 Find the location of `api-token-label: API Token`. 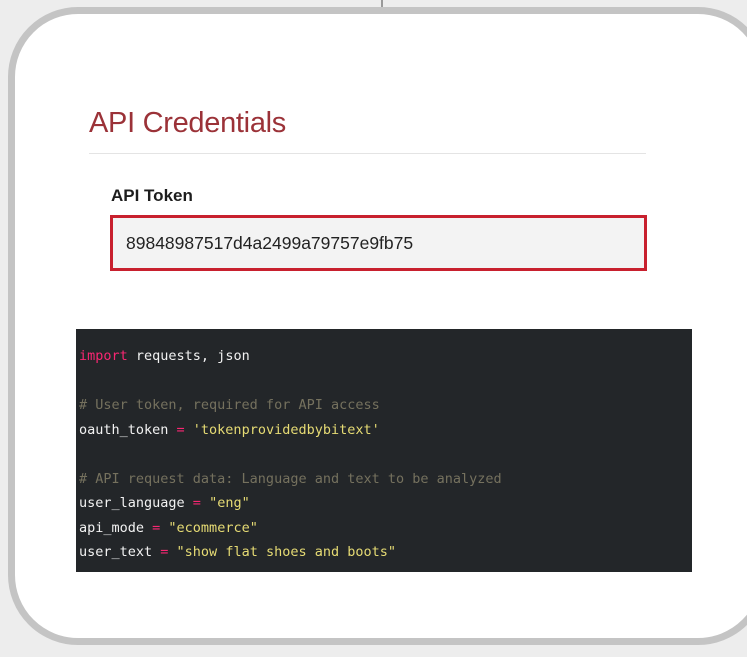

api-token-label: API Token is located at coordinates (152, 195).